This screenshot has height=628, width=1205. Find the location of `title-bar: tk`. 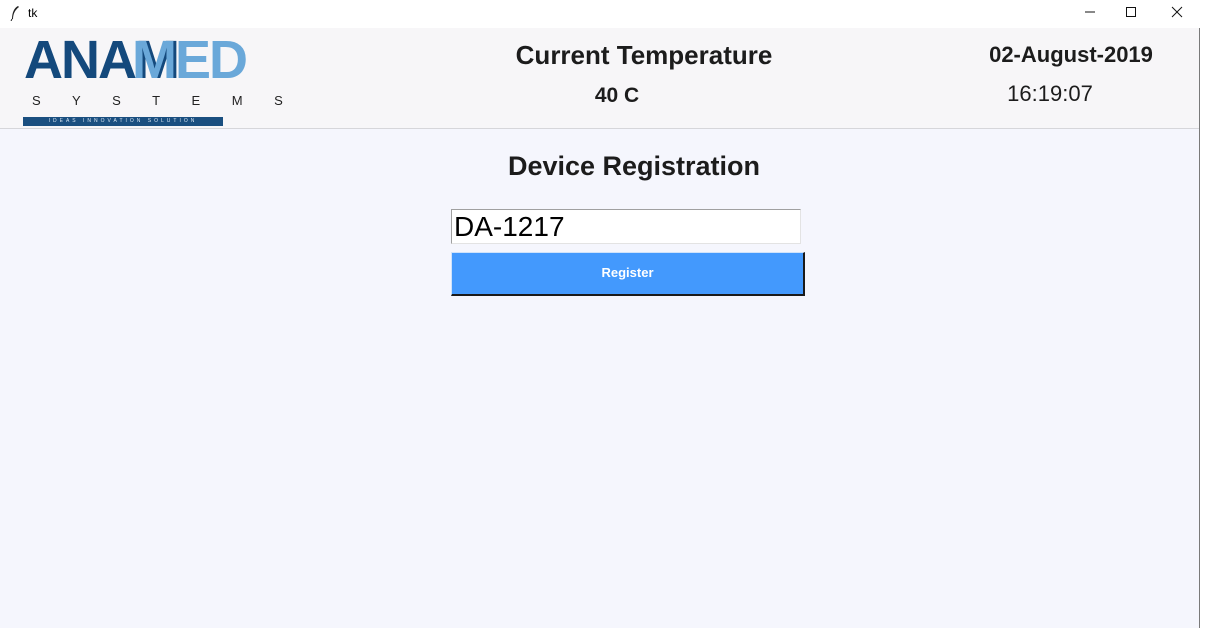

title-bar: tk is located at coordinates (602, 14).